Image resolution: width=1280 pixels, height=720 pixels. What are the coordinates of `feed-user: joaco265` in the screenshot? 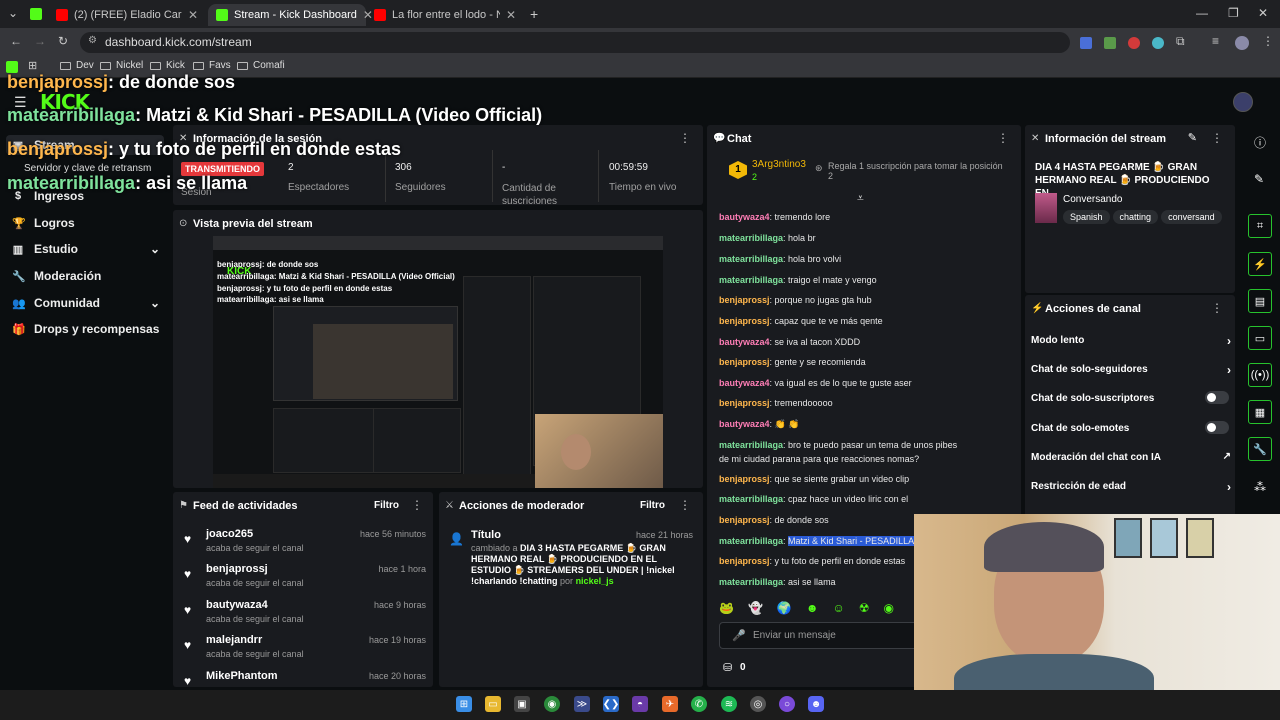 It's located at (229, 534).